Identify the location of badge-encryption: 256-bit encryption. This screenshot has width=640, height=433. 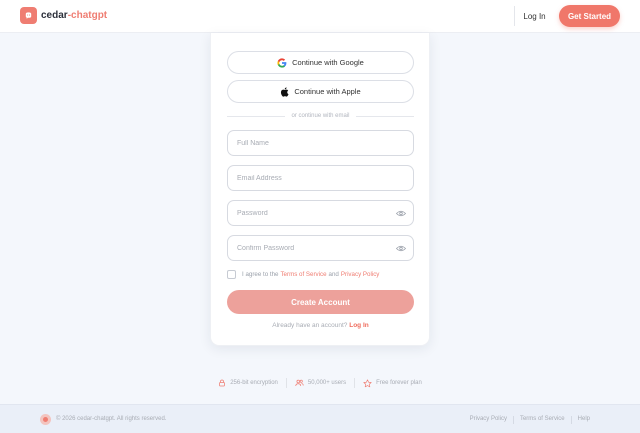
(248, 383).